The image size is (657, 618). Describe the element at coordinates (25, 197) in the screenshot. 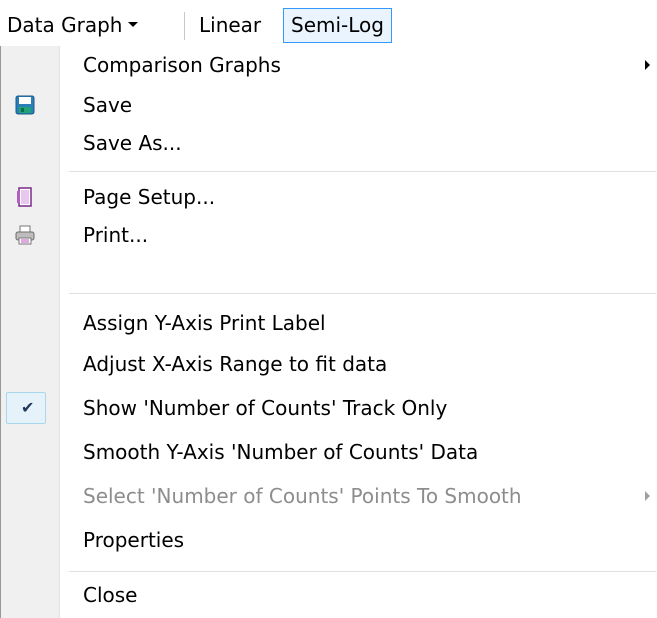

I see `page-setup-icon` at that location.